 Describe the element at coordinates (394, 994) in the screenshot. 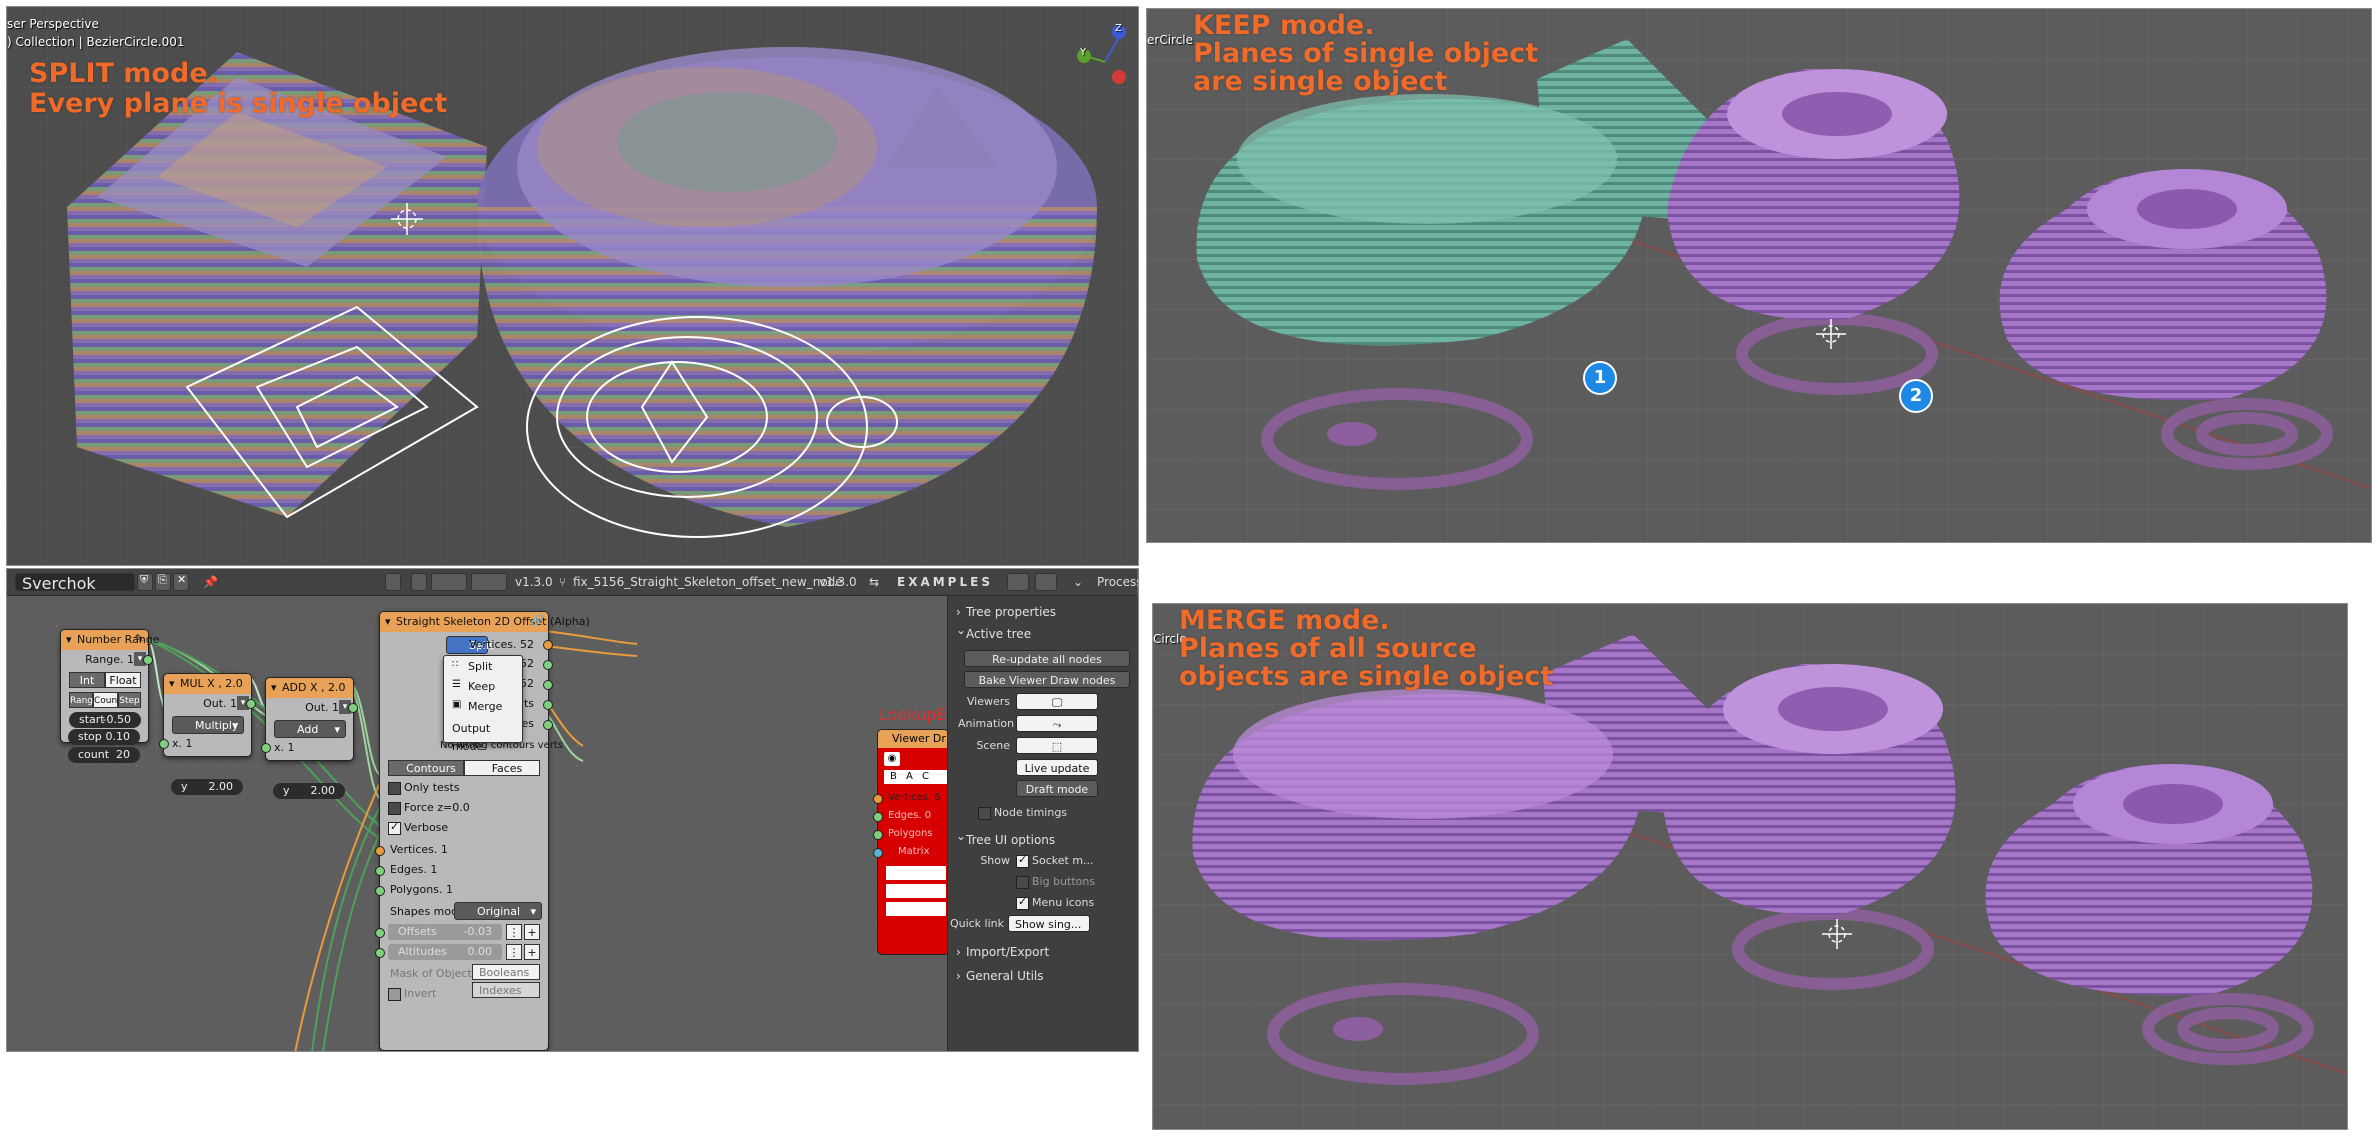

I see `invert-checkbox` at that location.